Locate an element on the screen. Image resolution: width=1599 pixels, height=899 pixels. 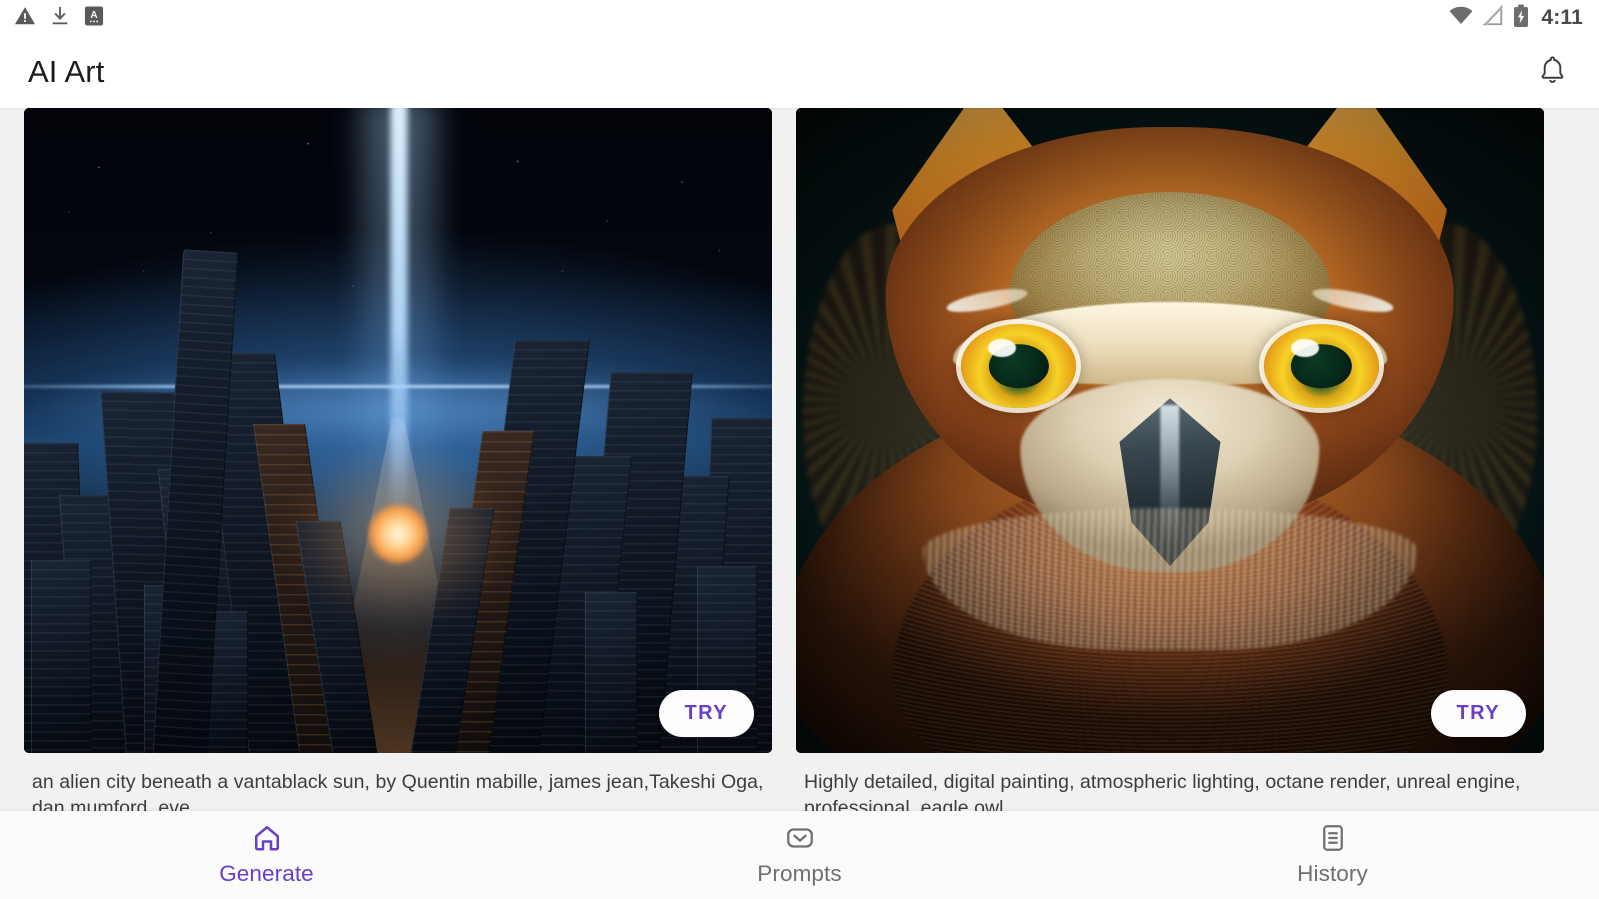
owl-eye-right is located at coordinates (1321, 366).